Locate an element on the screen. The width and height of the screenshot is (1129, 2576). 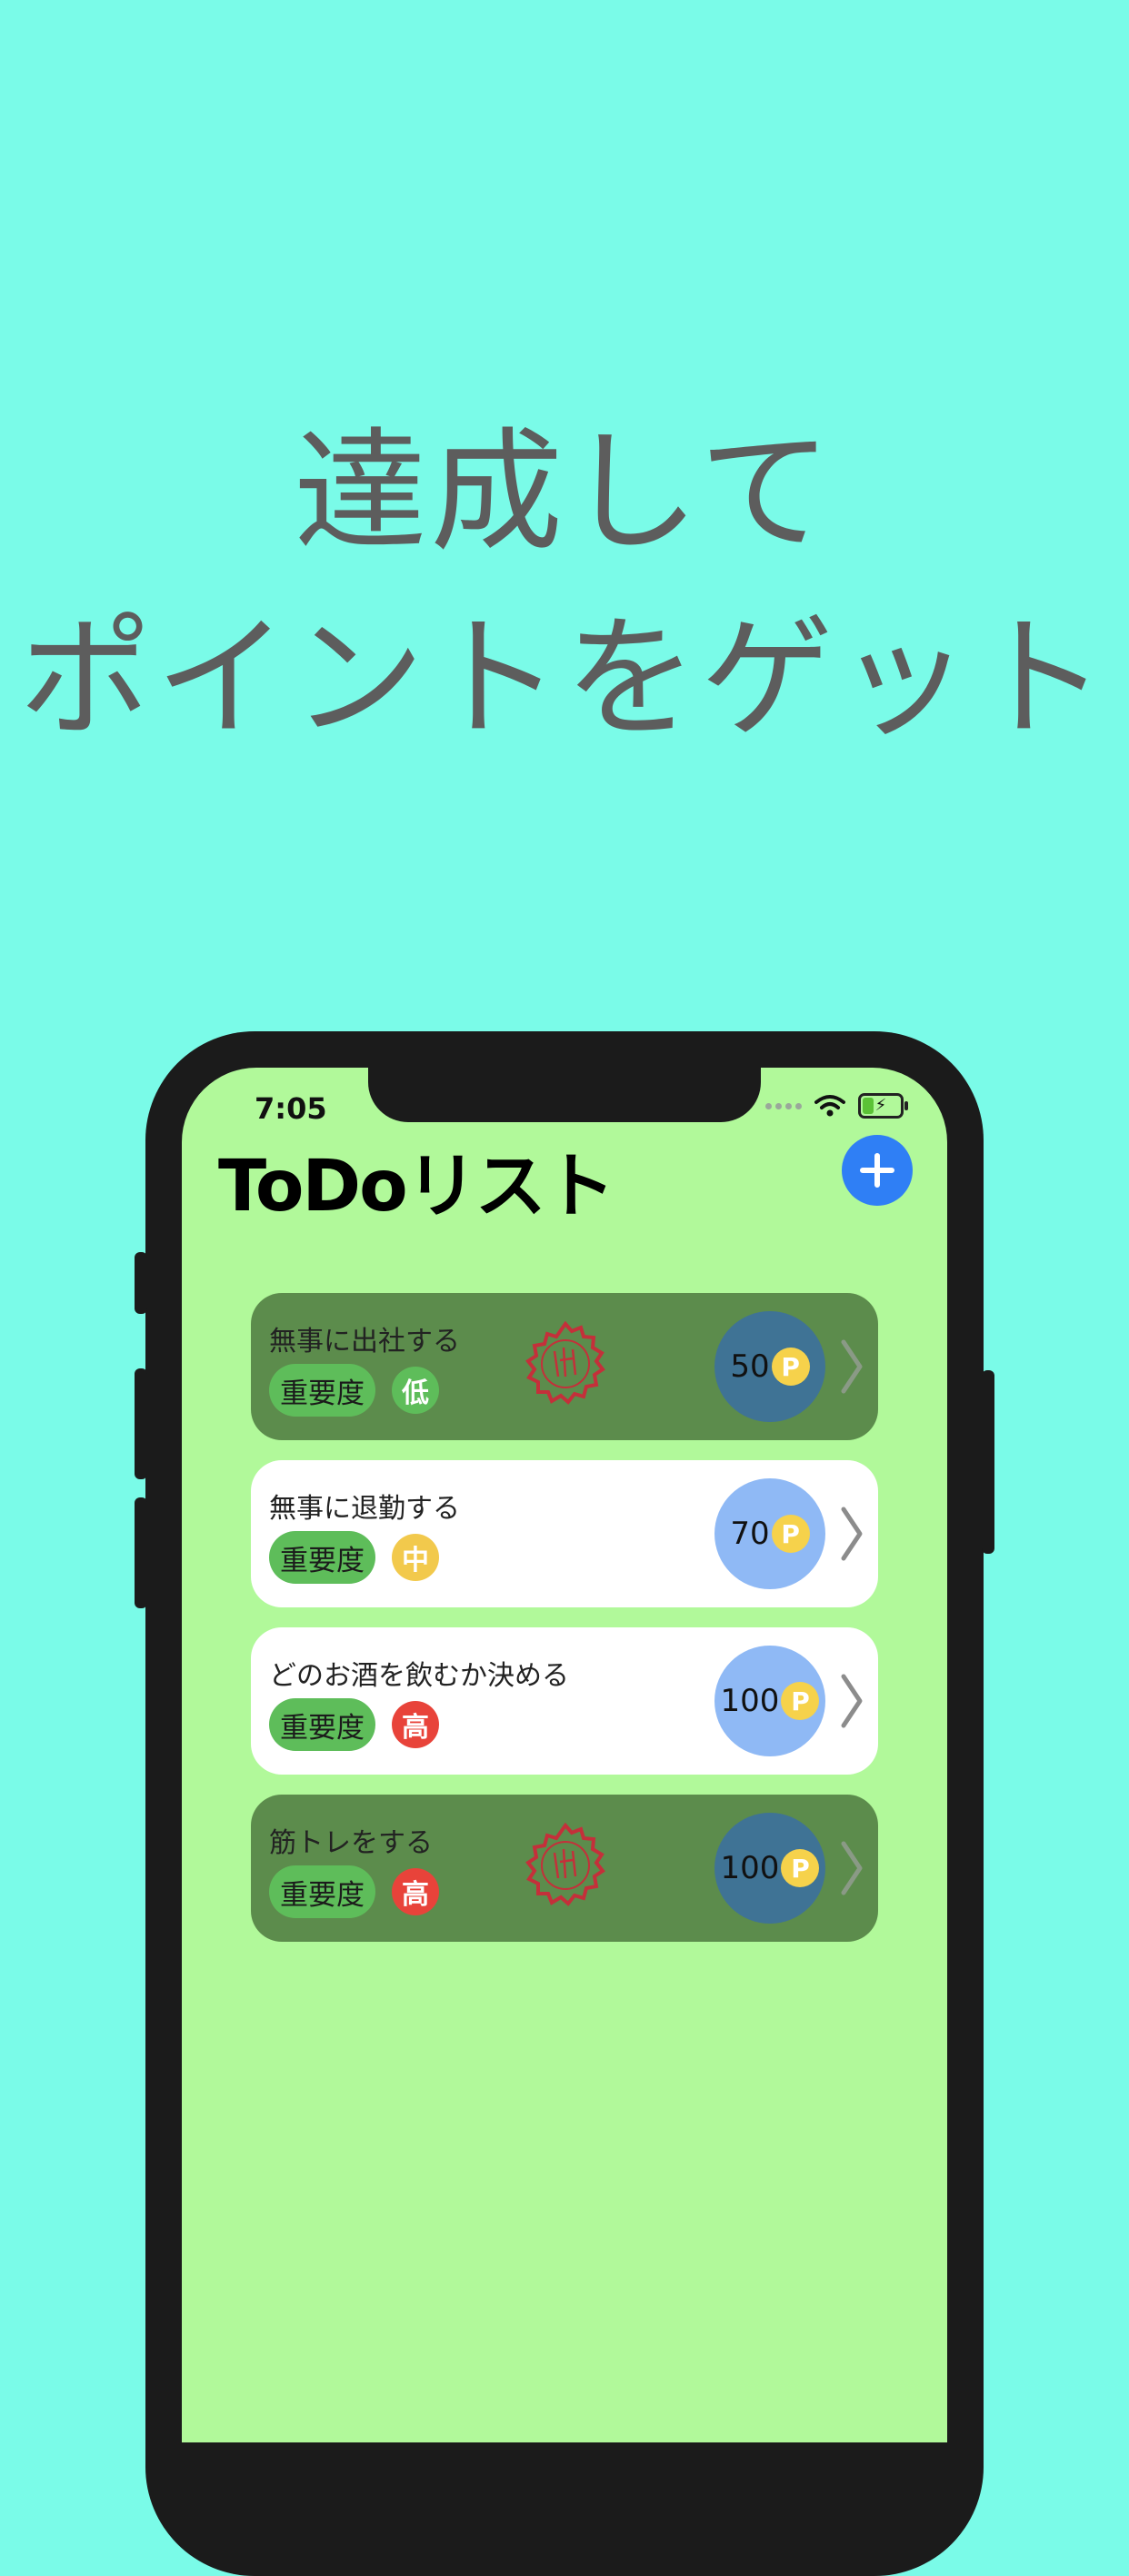
task-card: 無事に出社する 重要度 低 50 P is located at coordinates (564, 1366).